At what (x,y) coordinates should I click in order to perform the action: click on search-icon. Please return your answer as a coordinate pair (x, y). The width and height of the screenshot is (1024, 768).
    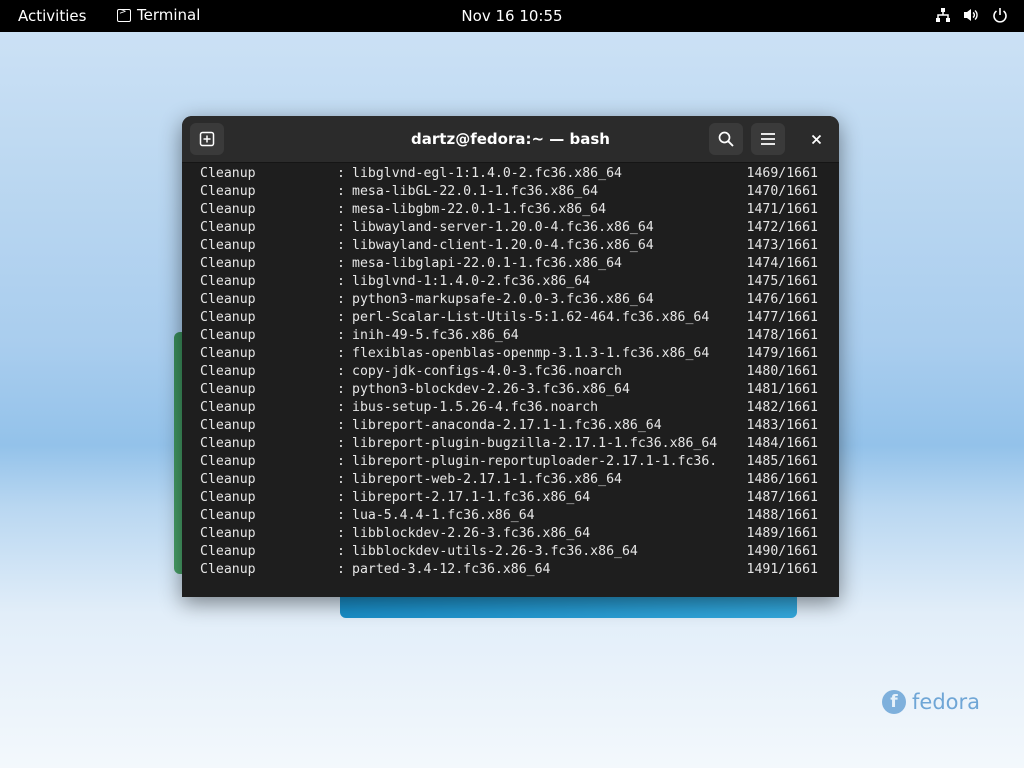
    Looking at the image, I should click on (726, 139).